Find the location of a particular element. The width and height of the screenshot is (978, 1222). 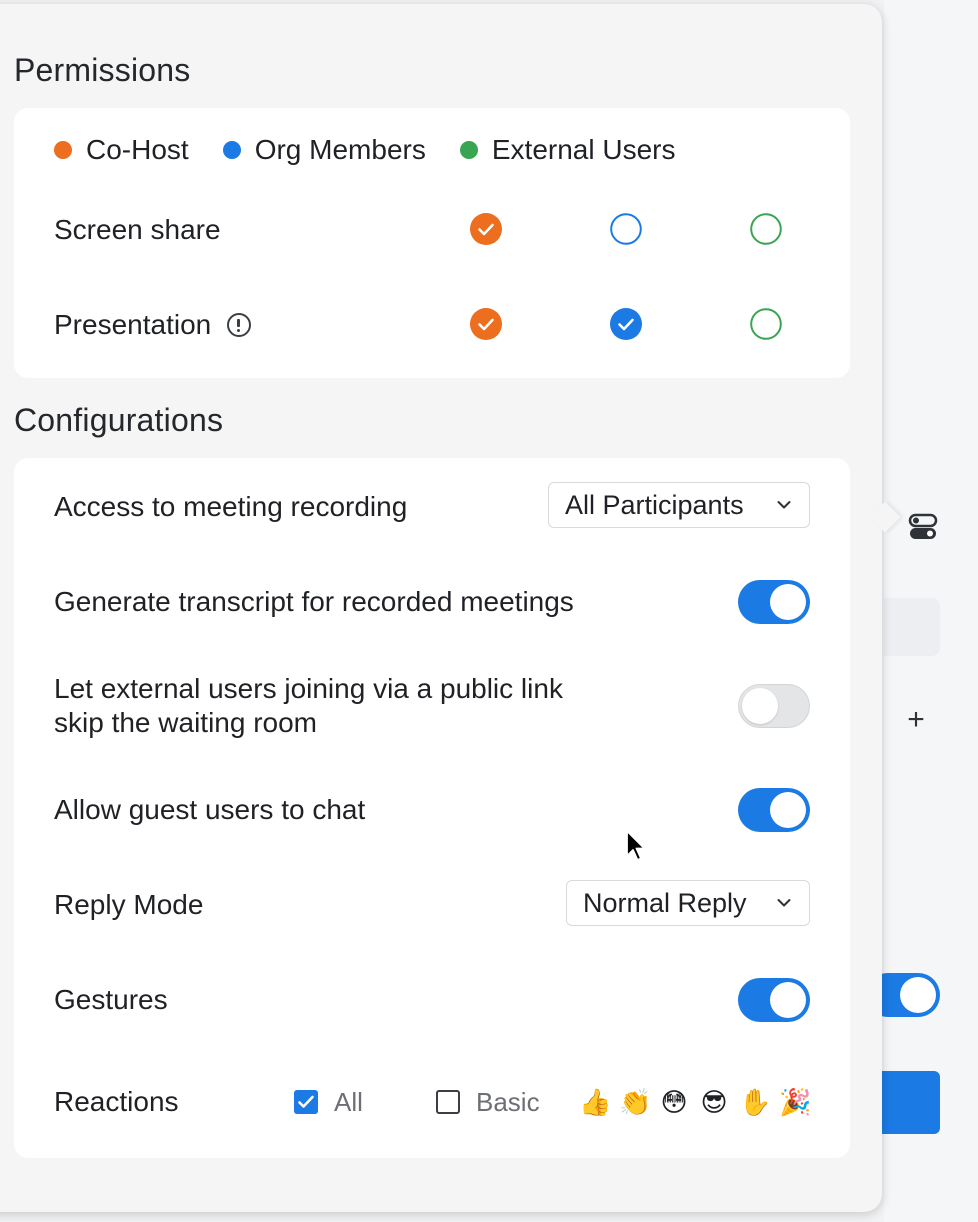

permission-label: Screen share is located at coordinates (137, 229).